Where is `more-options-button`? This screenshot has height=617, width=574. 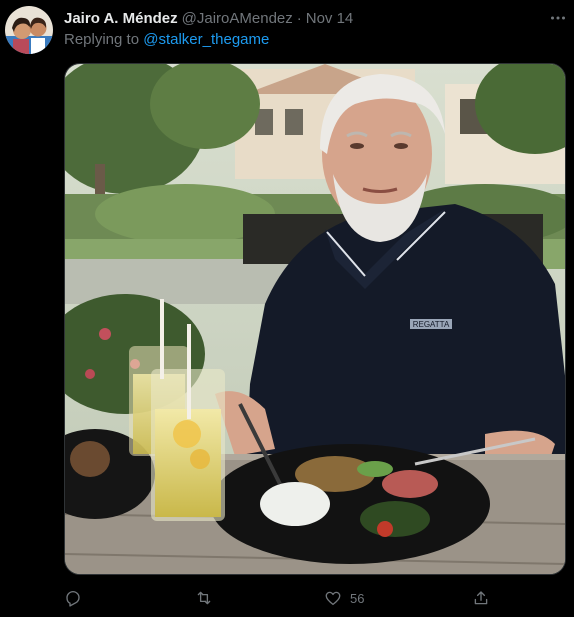 more-options-button is located at coordinates (558, 18).